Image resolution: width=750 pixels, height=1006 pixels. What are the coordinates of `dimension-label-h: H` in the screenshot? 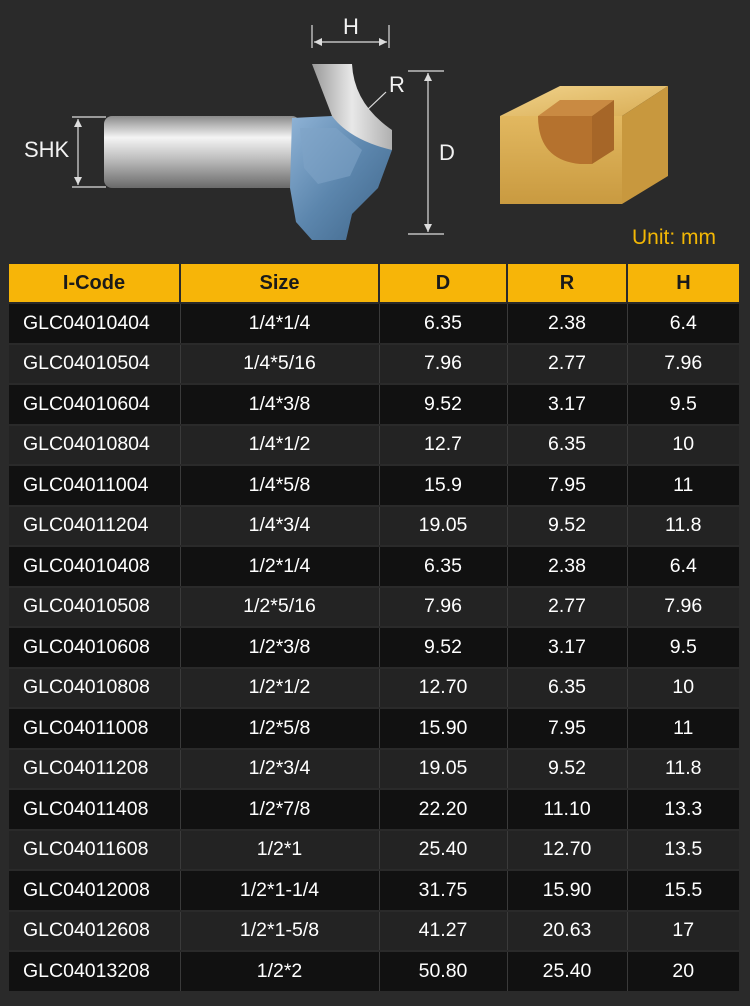 It's located at (351, 26).